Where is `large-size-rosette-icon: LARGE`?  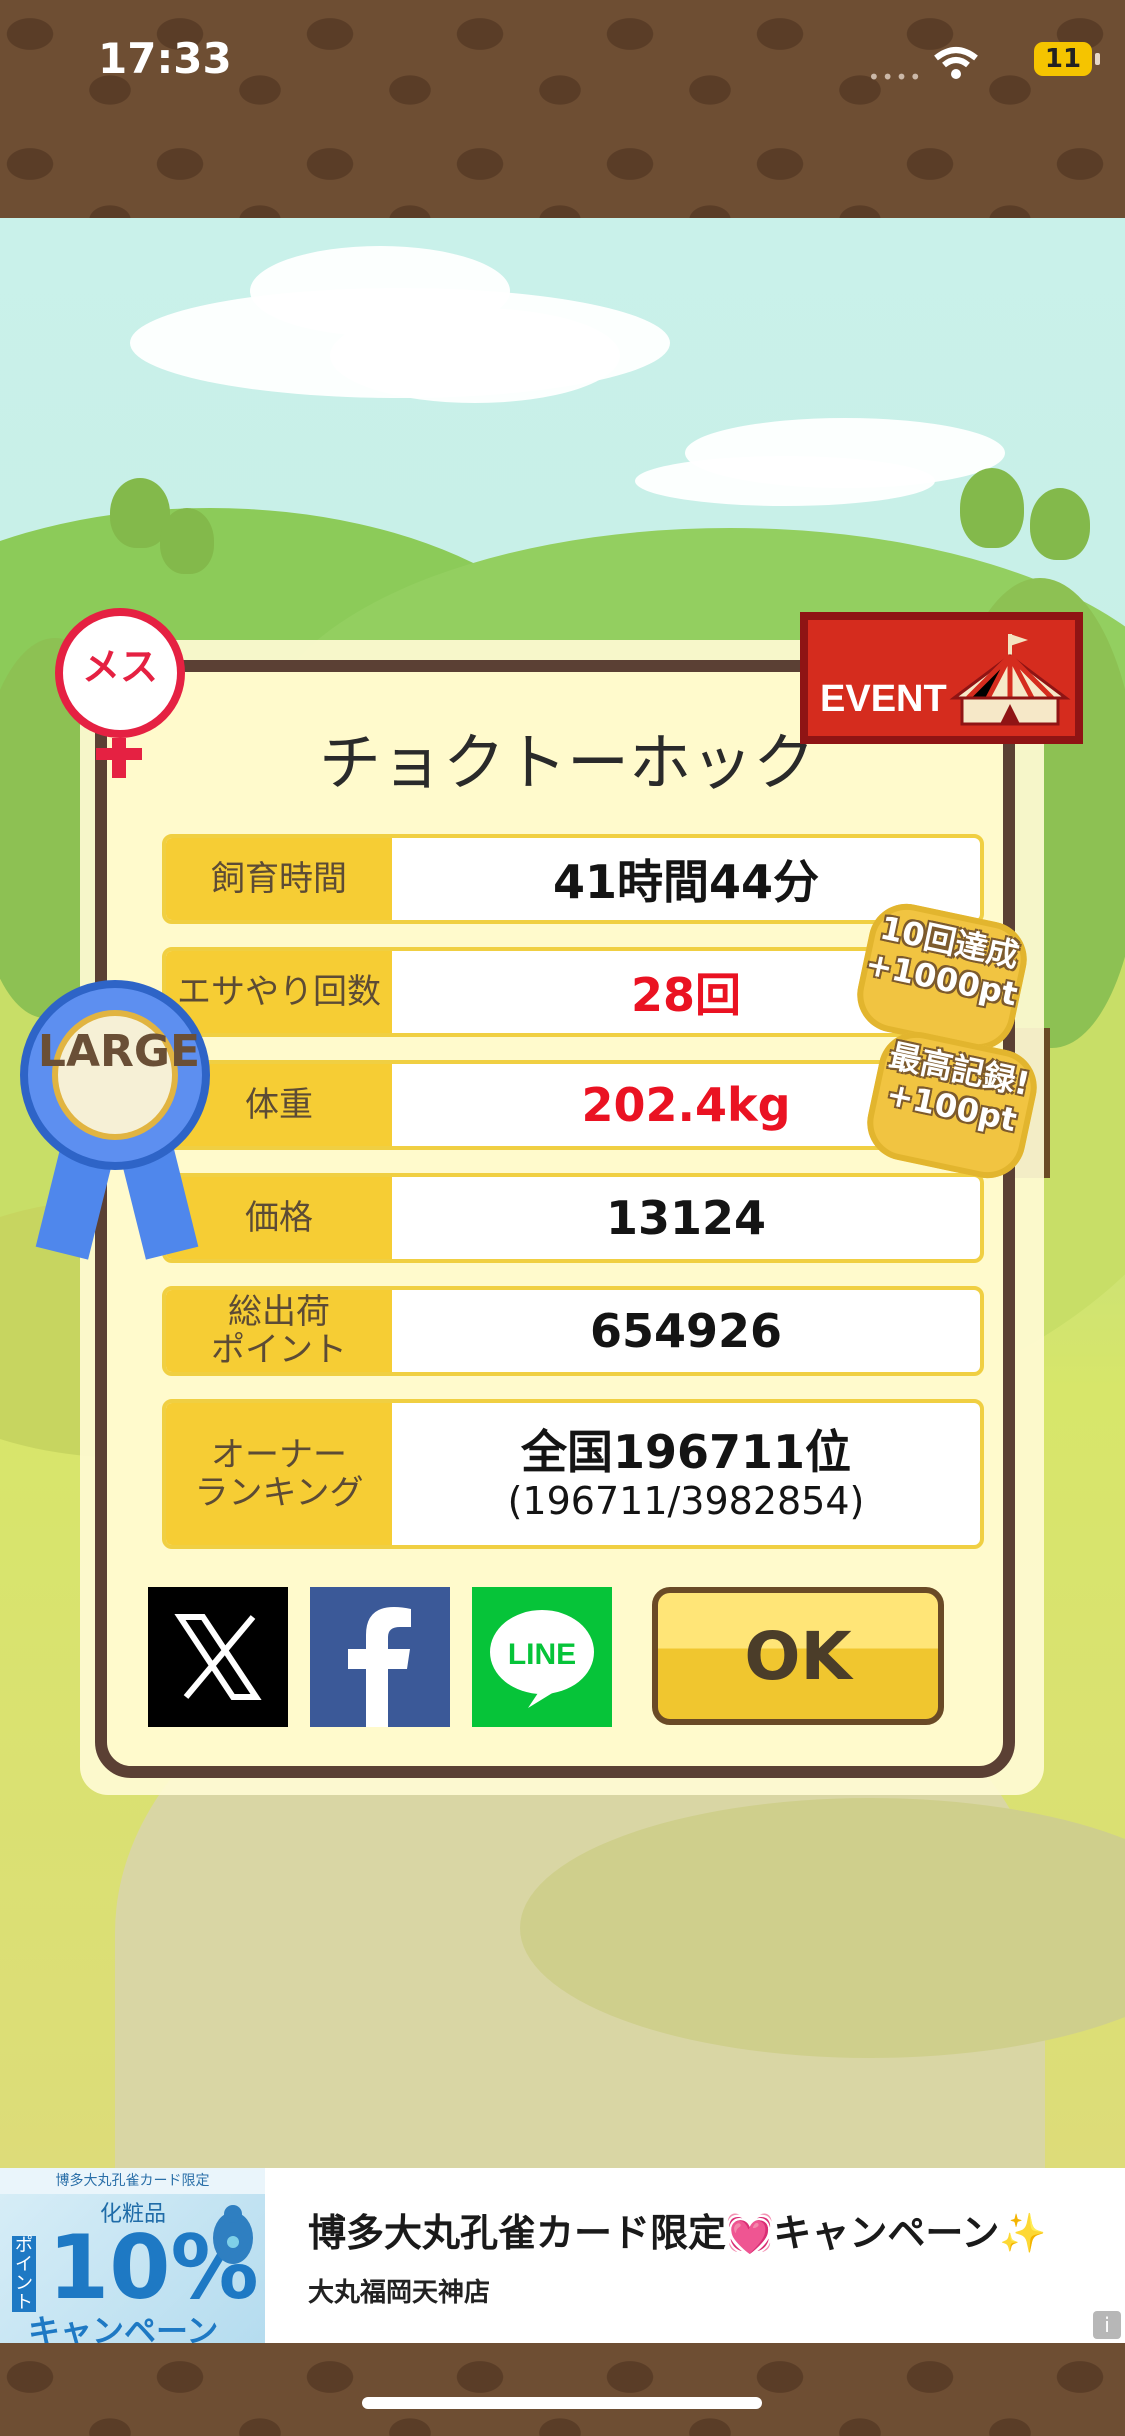 large-size-rosette-icon: LARGE is located at coordinates (115, 1075).